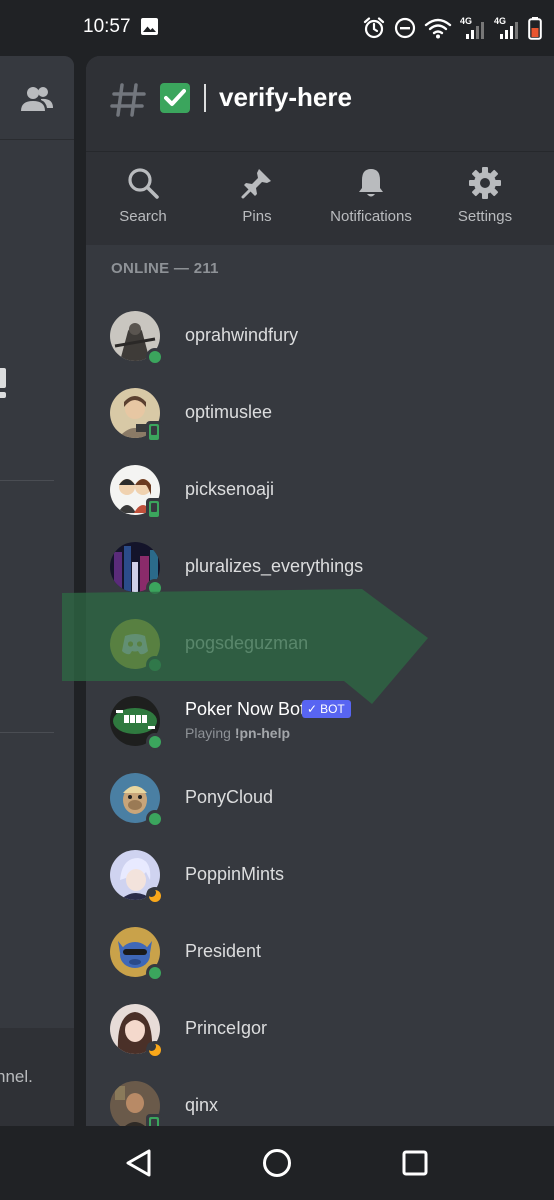 This screenshot has width=554, height=1200. What do you see at coordinates (405, 28) in the screenshot?
I see `do-not-disturb-icon` at bounding box center [405, 28].